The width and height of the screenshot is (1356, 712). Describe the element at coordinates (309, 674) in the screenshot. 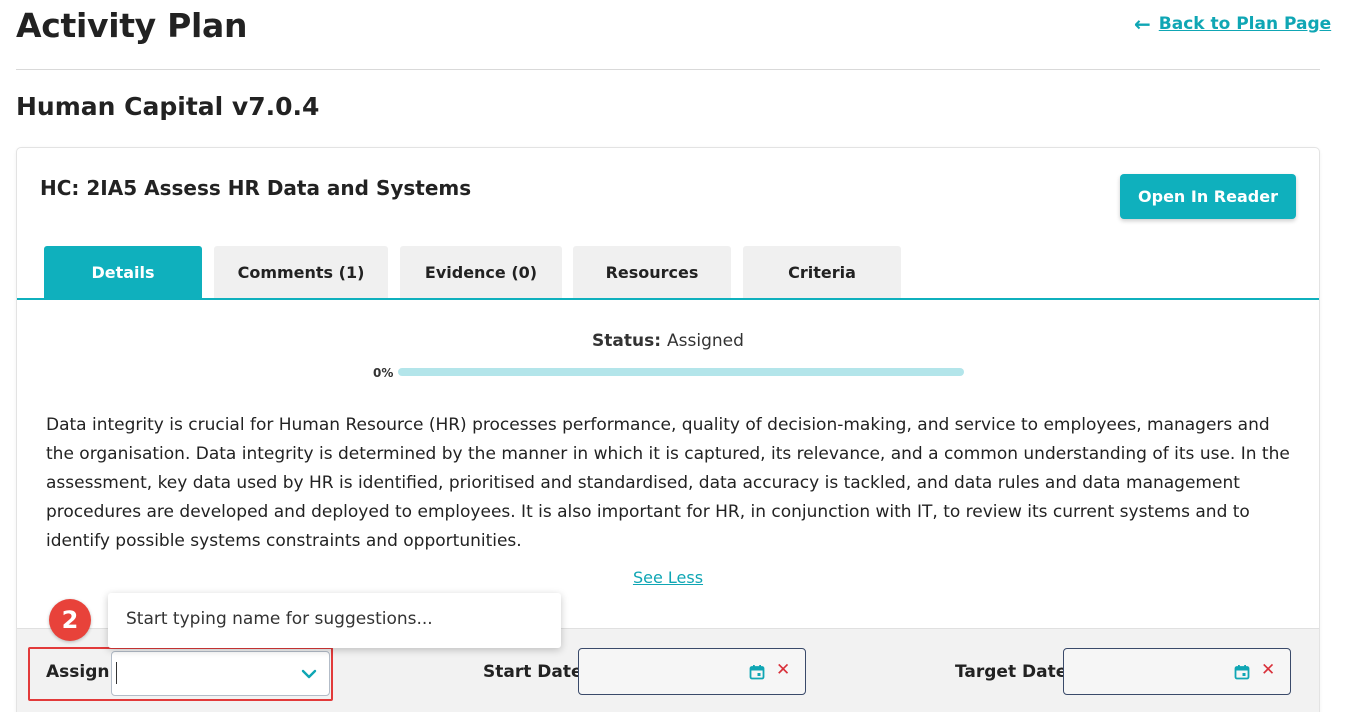

I see `chevron-down-icon` at that location.